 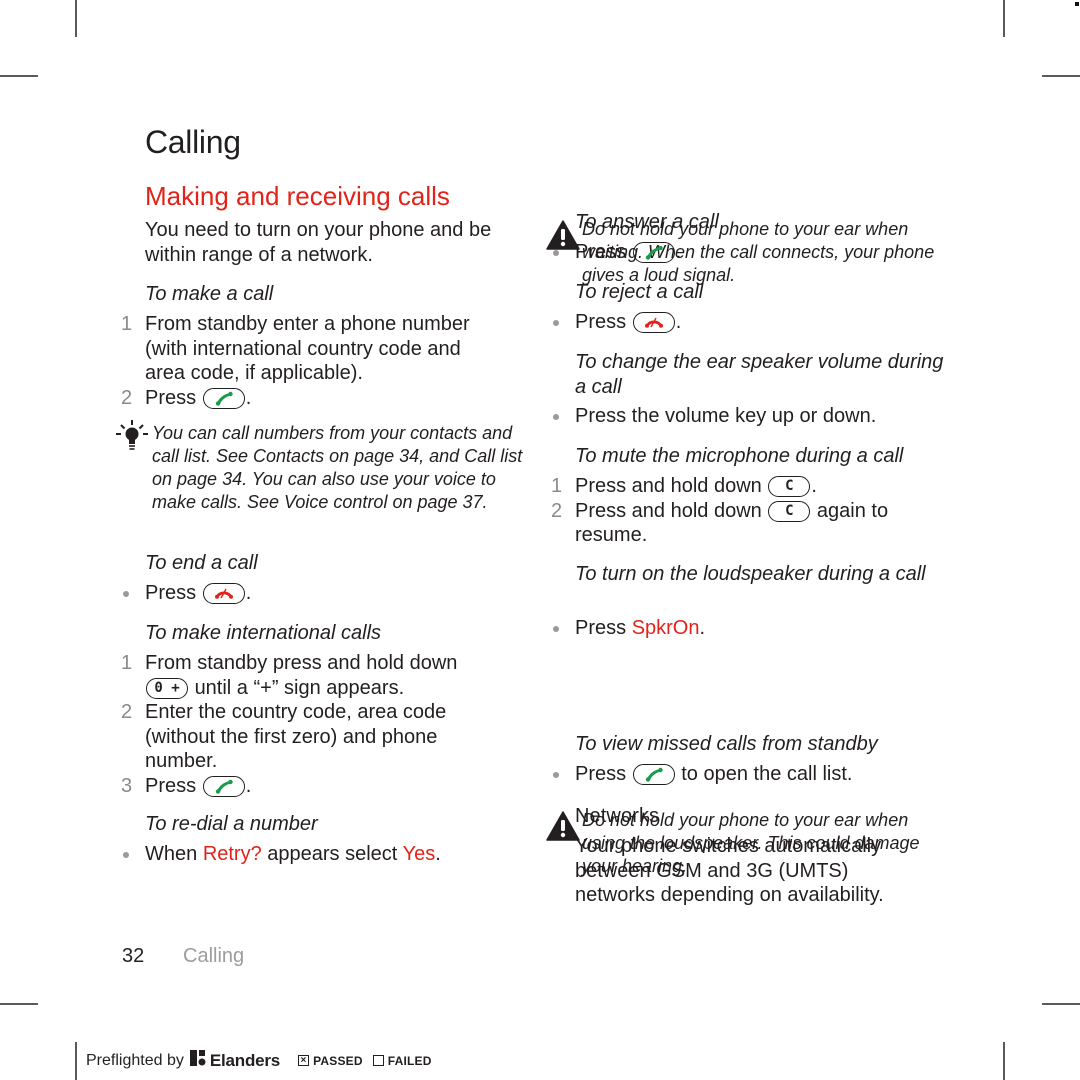 What do you see at coordinates (647, 222) in the screenshot?
I see `answer-heading: To answer a call` at bounding box center [647, 222].